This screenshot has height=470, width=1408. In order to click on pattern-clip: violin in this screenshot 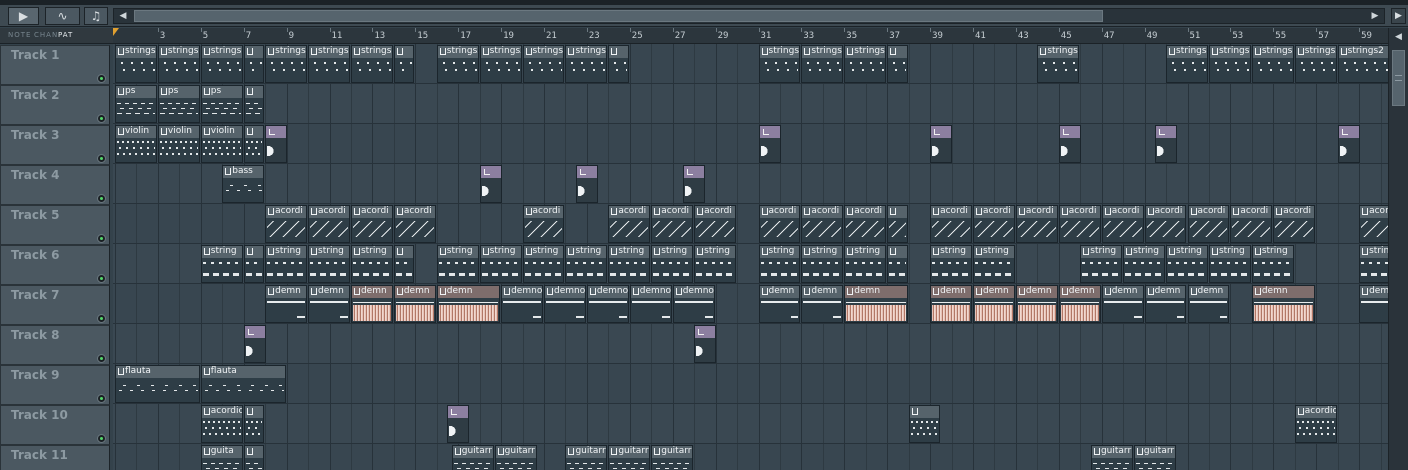, I will do `click(178, 144)`.